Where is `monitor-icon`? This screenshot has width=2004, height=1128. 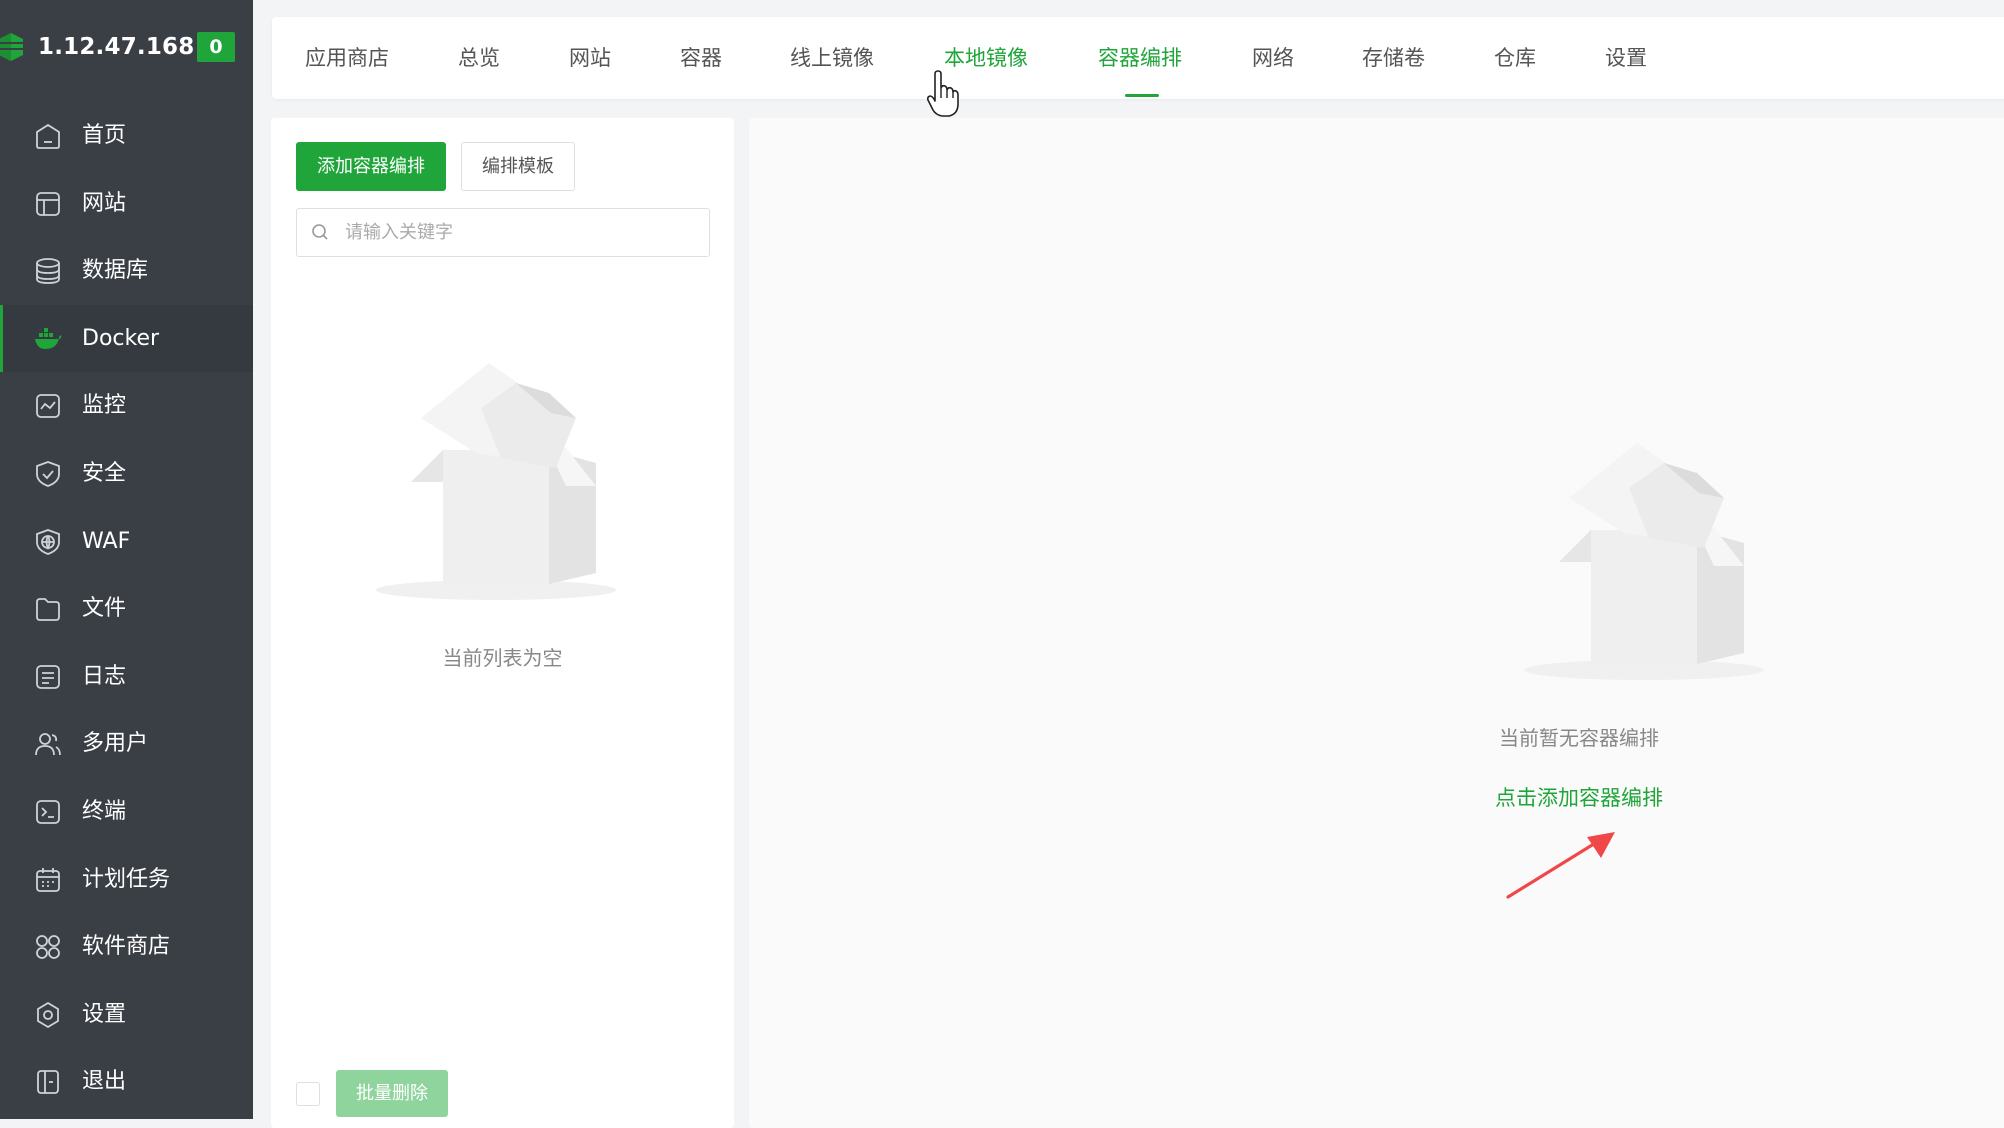 monitor-icon is located at coordinates (48, 406).